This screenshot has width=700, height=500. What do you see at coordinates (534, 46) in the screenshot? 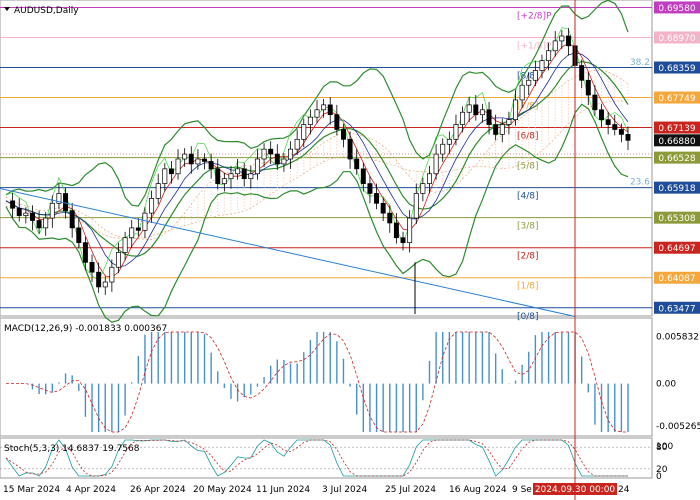
I see `murrey-label-1: [+1/8]P` at bounding box center [534, 46].